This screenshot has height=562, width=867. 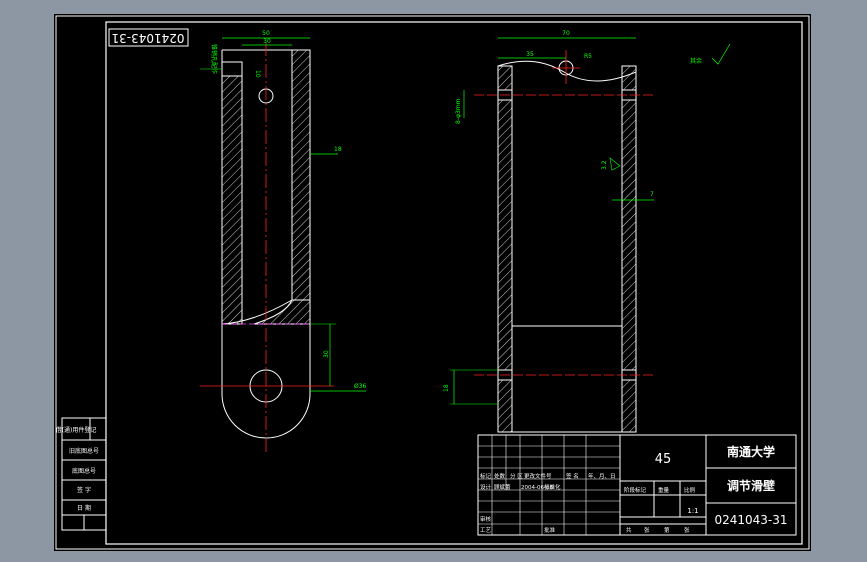 I want to click on svg-text: 第, so click(x=667, y=530).